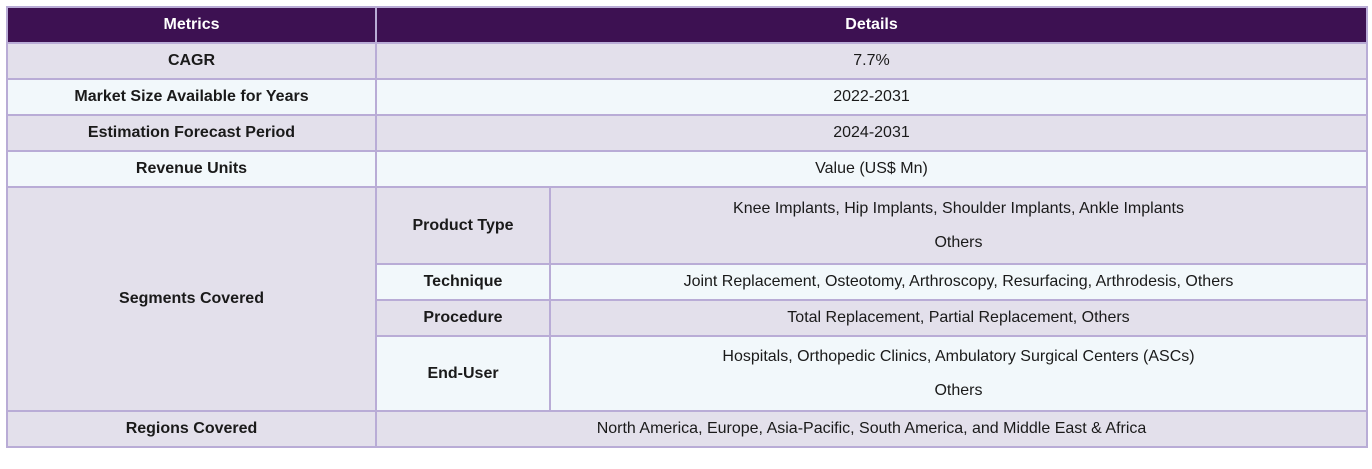 The height and width of the screenshot is (469, 1372). I want to click on table-header-row: Metrics Details, so click(687, 25).